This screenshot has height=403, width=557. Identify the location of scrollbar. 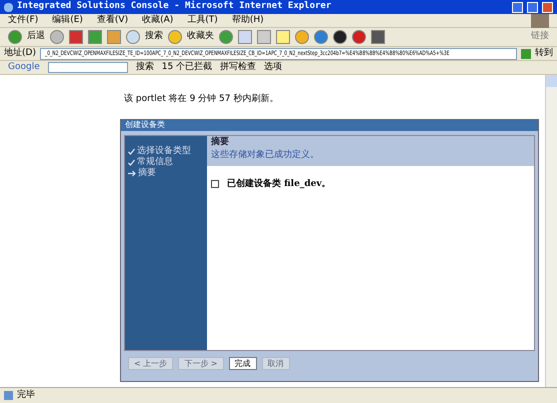
(551, 231).